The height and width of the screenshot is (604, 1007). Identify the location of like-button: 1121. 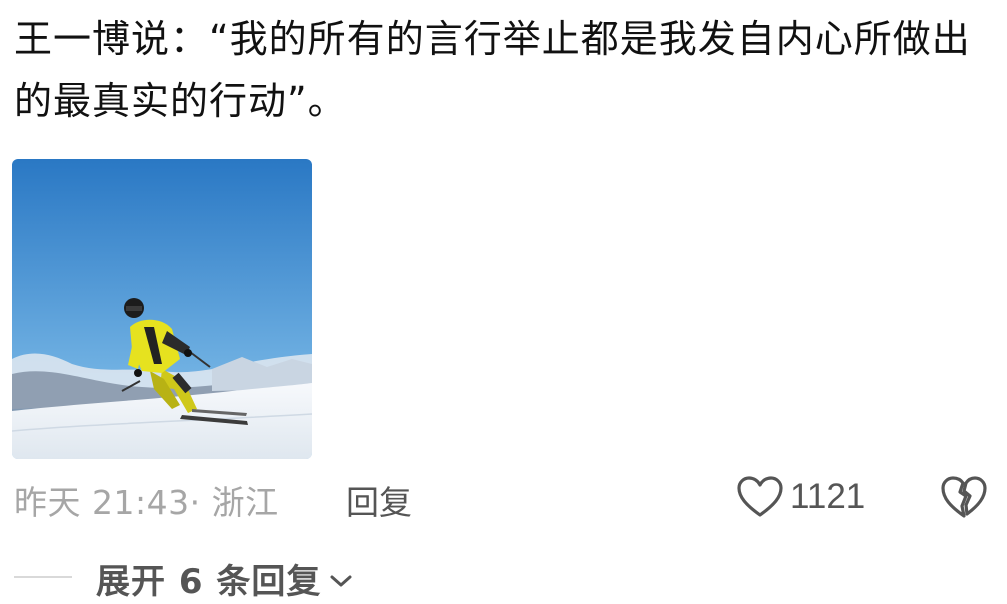
(800, 497).